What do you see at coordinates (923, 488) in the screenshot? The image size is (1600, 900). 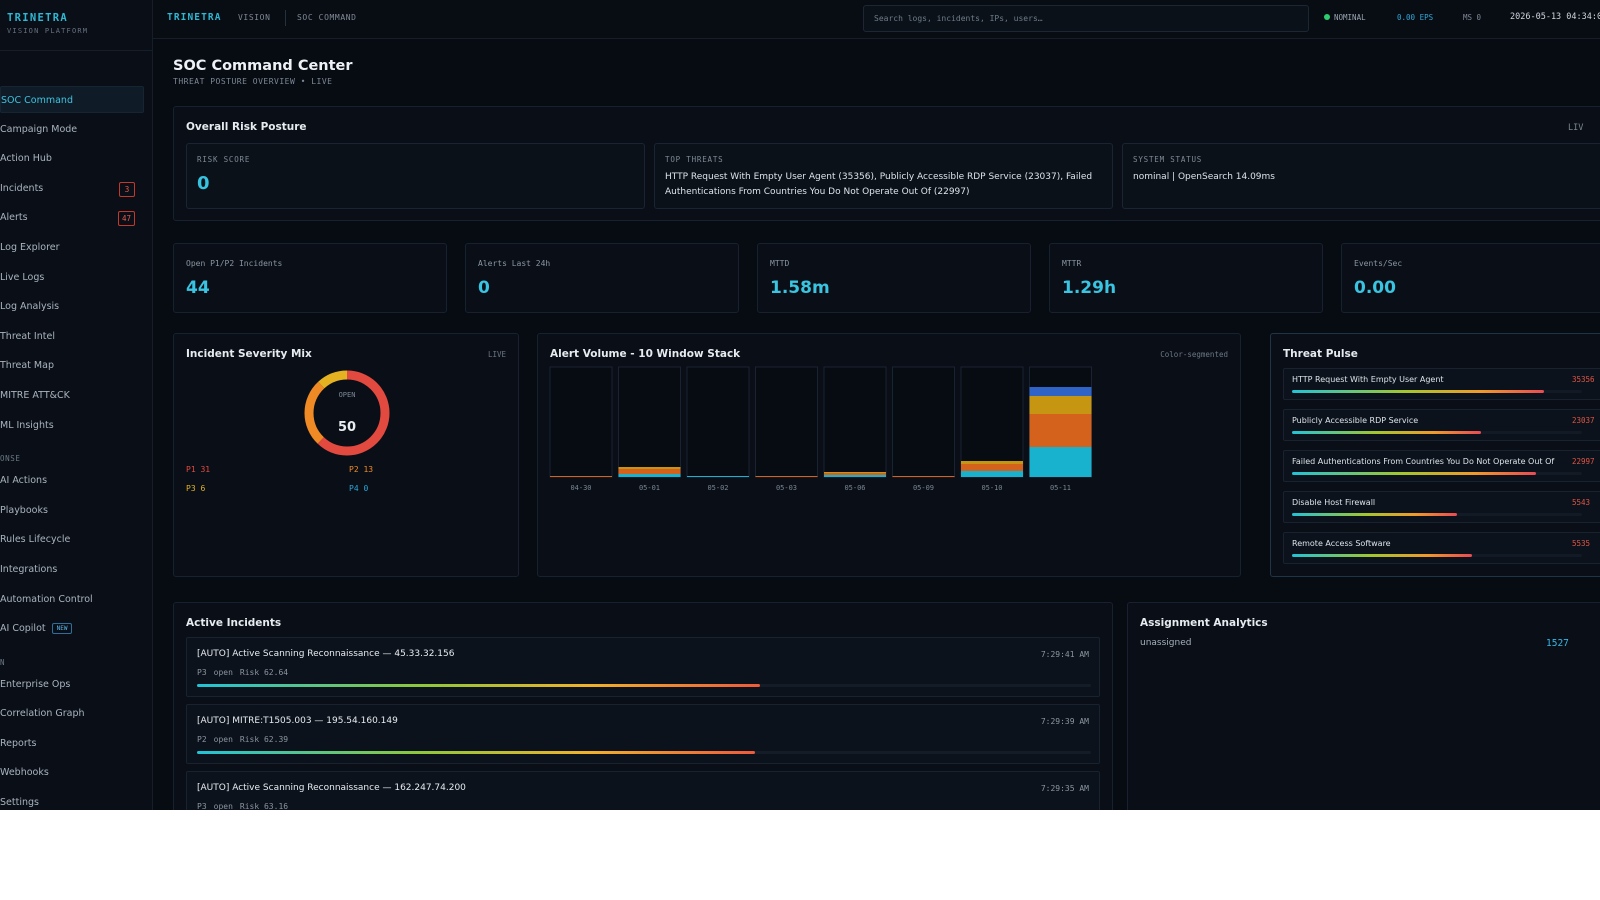 I see `x-tick-label: 05-09` at bounding box center [923, 488].